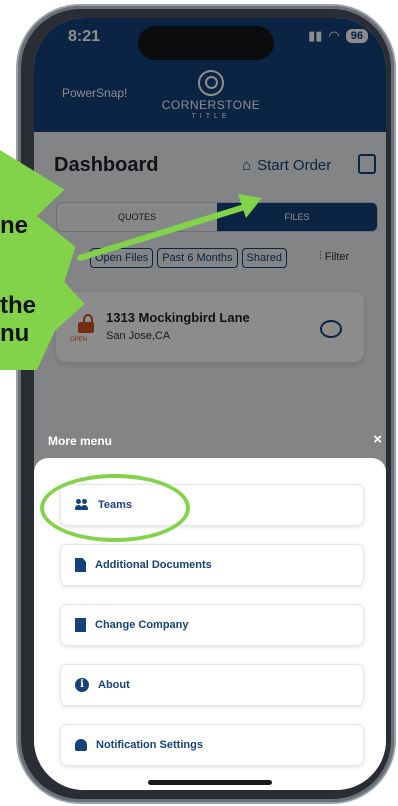 Image resolution: width=398 pixels, height=806 pixels. I want to click on callout-line-3: nu, so click(15, 333).